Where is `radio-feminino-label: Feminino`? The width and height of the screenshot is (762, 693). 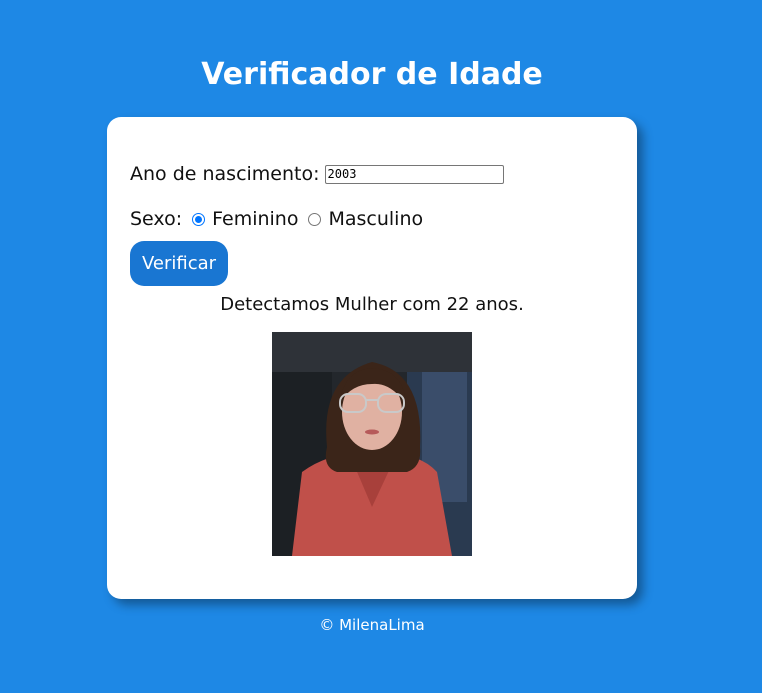 radio-feminino-label: Feminino is located at coordinates (255, 219).